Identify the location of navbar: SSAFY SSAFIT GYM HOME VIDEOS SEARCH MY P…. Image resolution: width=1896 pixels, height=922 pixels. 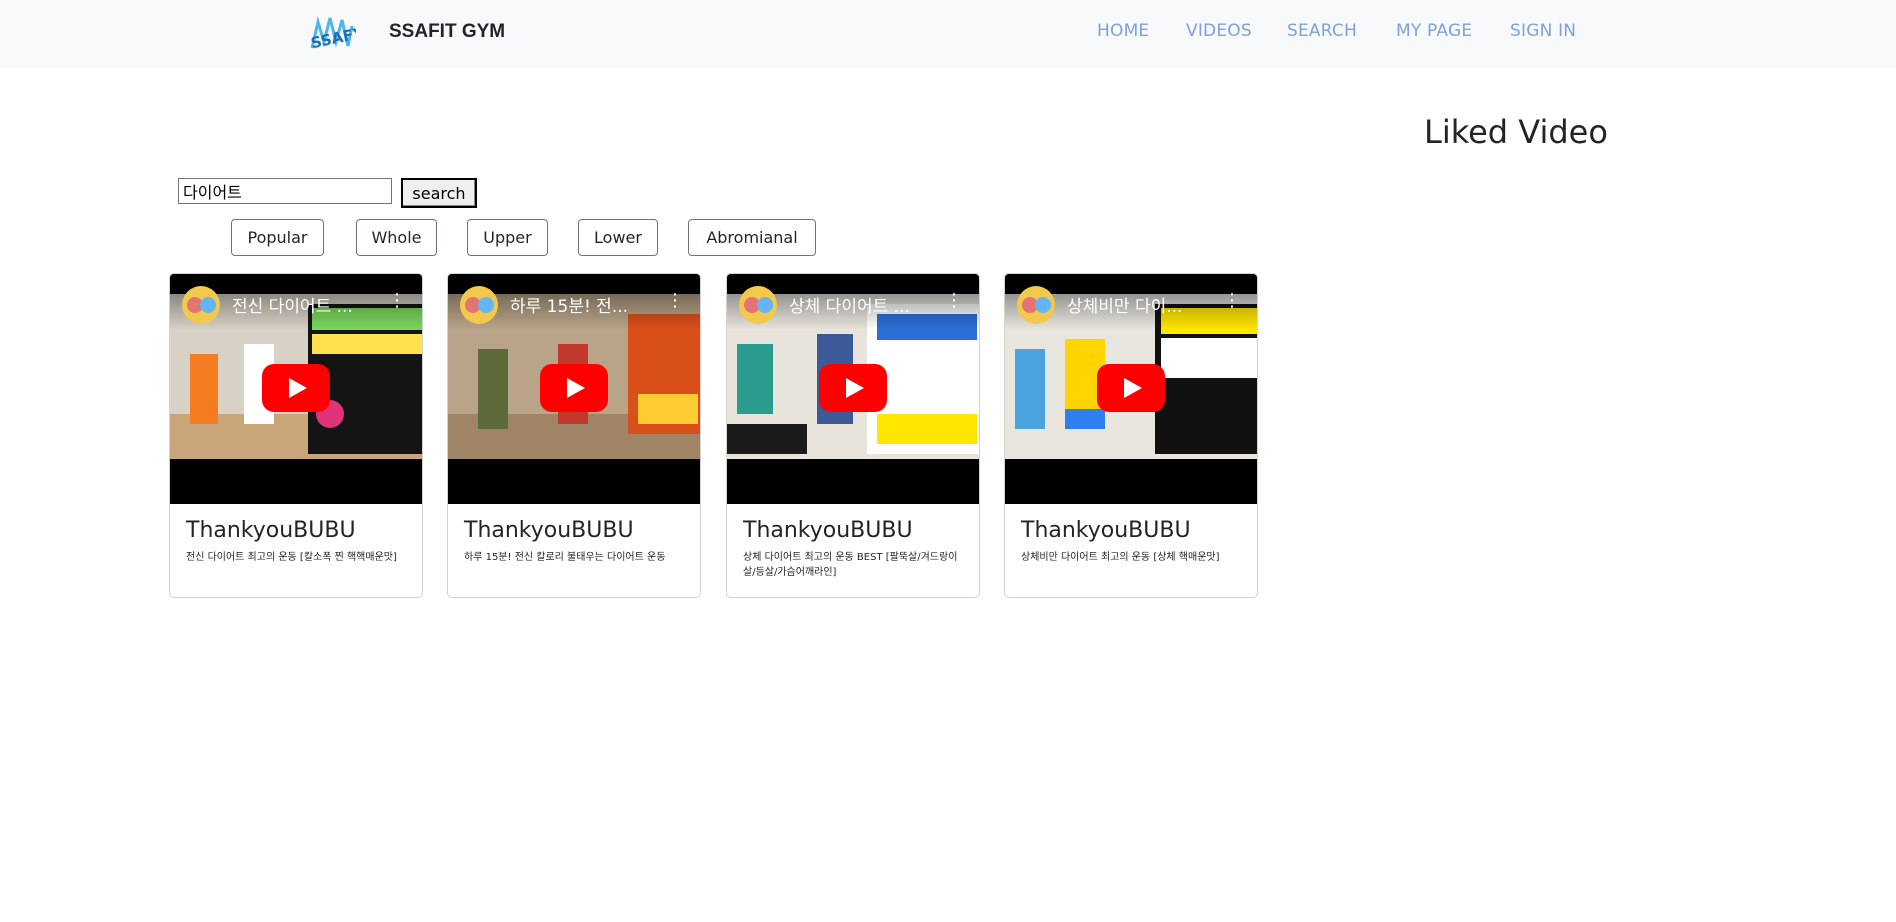
(948, 34).